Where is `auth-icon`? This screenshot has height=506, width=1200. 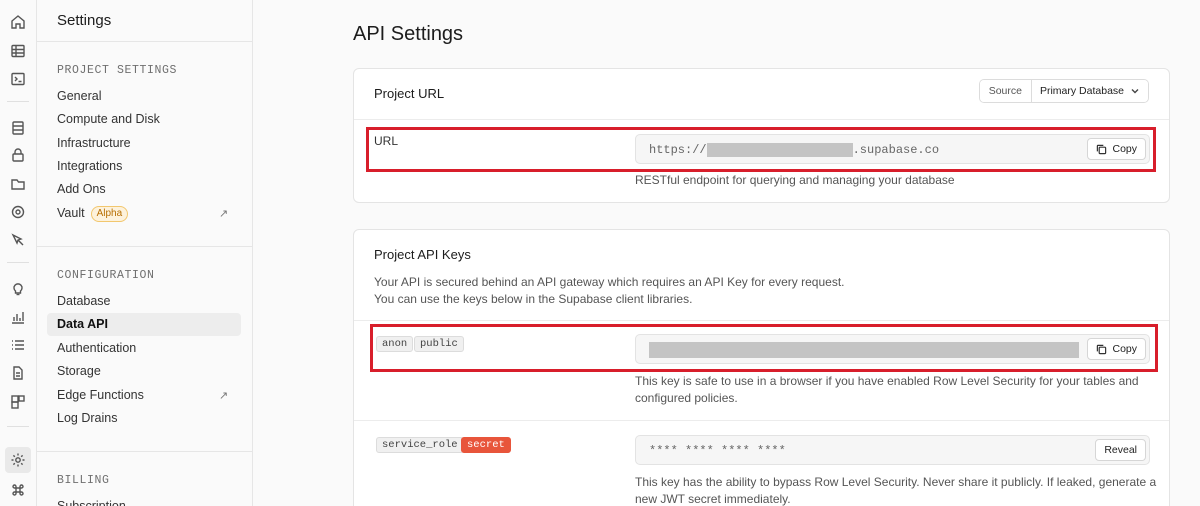
auth-icon is located at coordinates (18, 155).